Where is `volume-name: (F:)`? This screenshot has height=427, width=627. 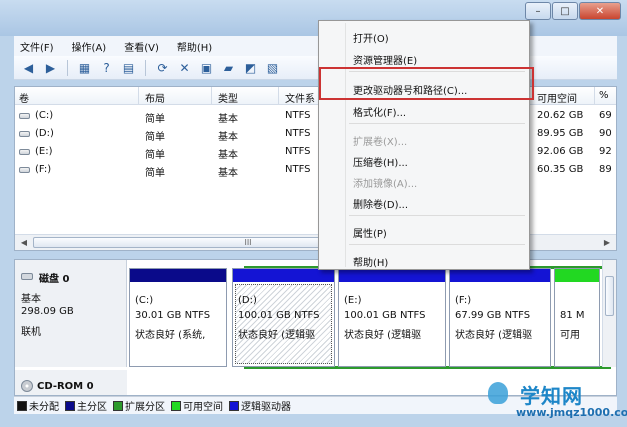 volume-name: (F:) is located at coordinates (43, 169).